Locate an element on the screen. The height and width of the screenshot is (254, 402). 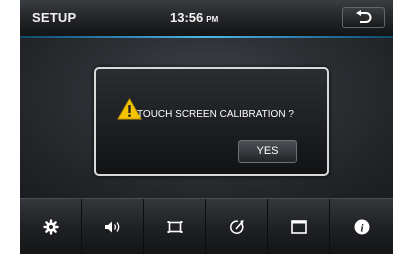
info-icon: i is located at coordinates (361, 227).